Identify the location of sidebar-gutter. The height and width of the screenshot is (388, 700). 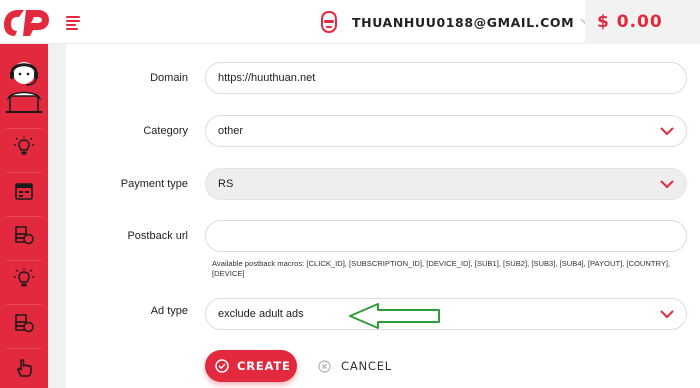
(57, 216).